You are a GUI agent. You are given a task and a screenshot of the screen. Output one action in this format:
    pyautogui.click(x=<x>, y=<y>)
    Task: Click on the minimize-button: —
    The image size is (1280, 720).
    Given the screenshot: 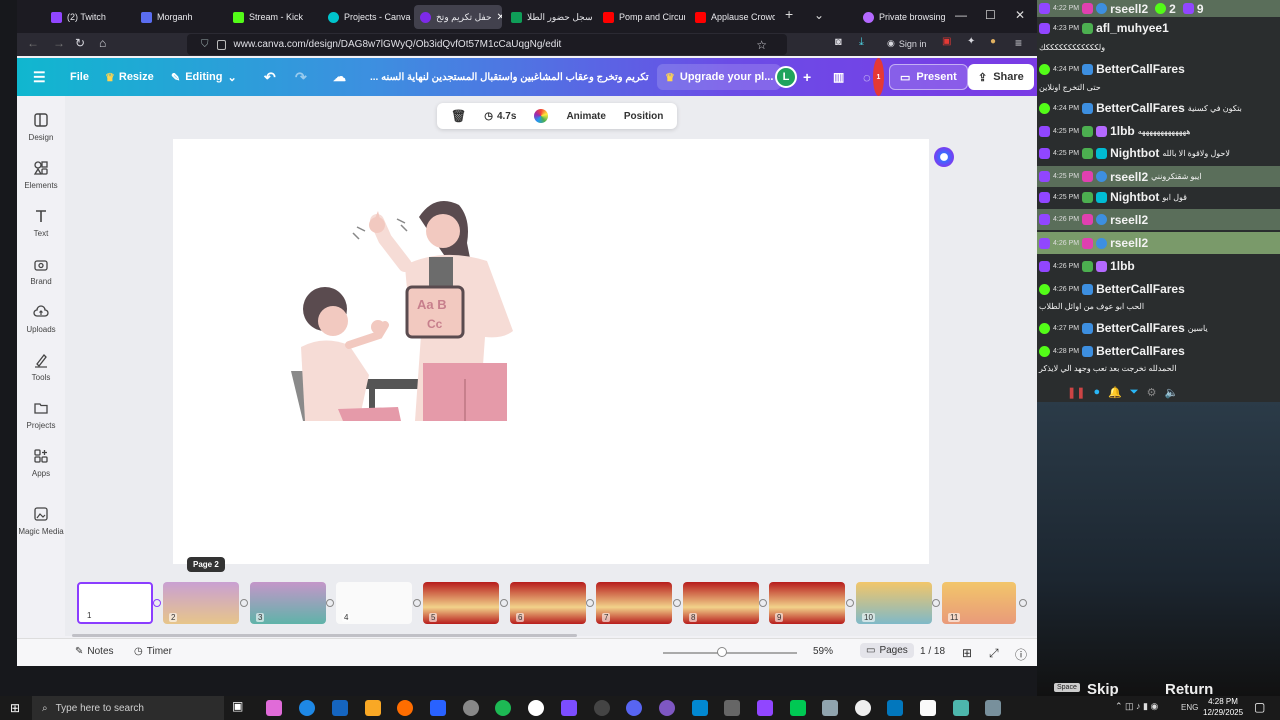 What is the action you would take?
    pyautogui.click(x=961, y=15)
    